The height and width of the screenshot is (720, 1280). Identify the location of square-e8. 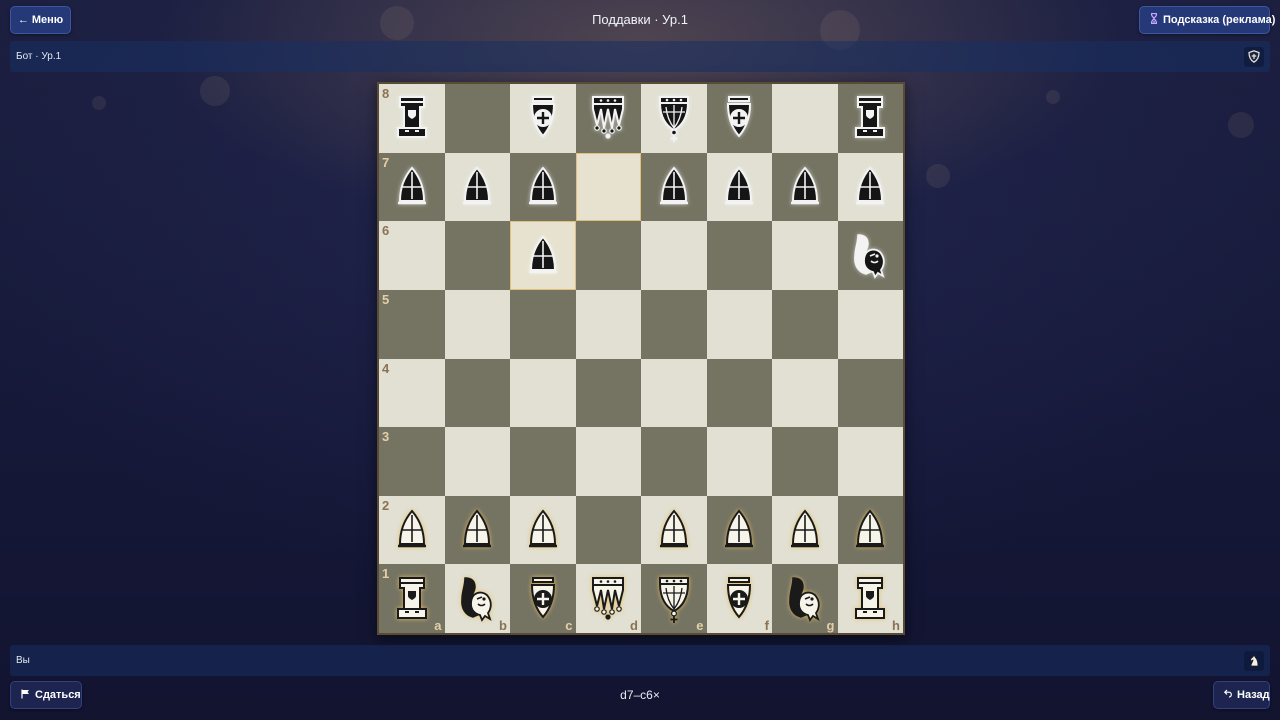
(674, 118).